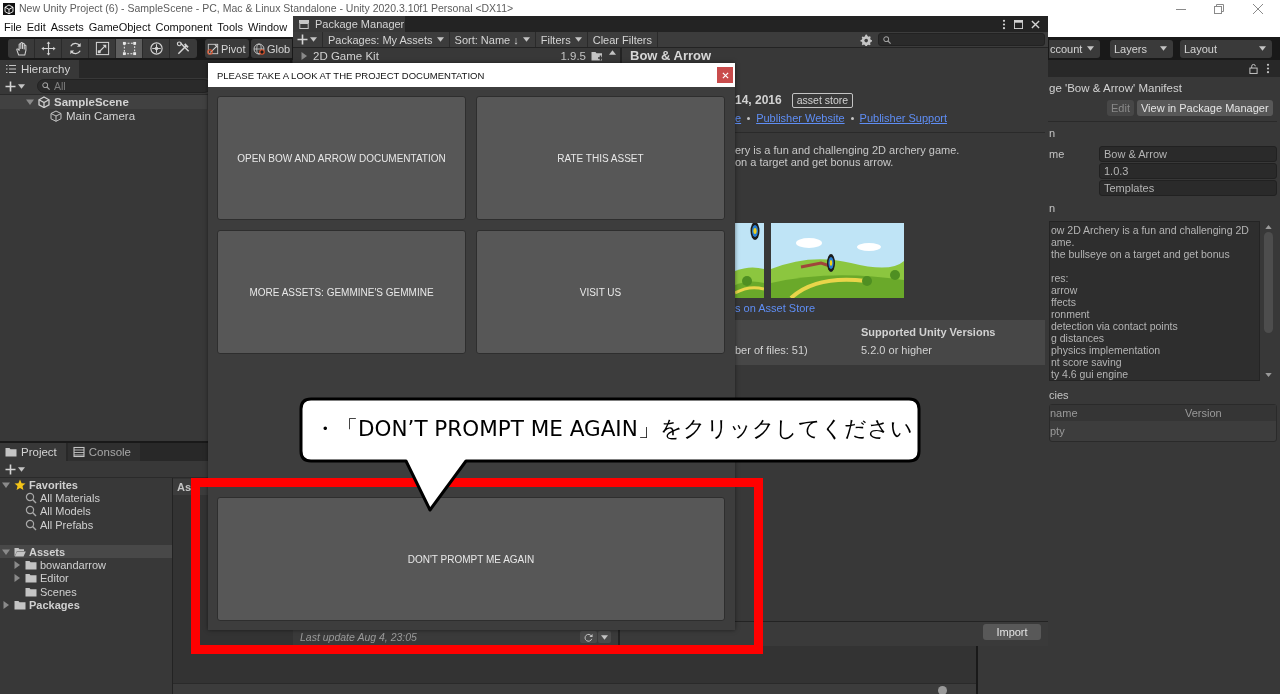 This screenshot has height=694, width=1280. What do you see at coordinates (613, 429) in the screenshot?
I see `callout-text: ・「DON’T PROMPT ME AGAIN」をクリックしてください` at bounding box center [613, 429].